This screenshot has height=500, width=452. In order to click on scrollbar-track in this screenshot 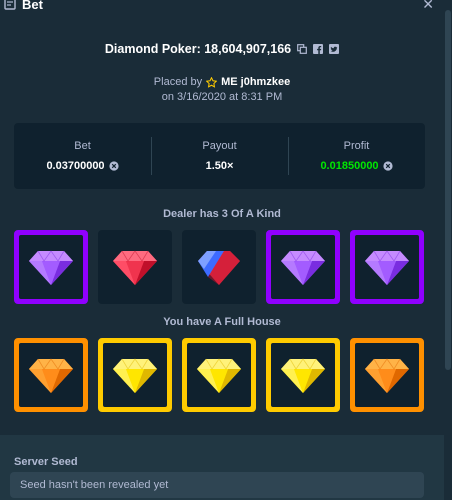, I will do `click(448, 250)`.